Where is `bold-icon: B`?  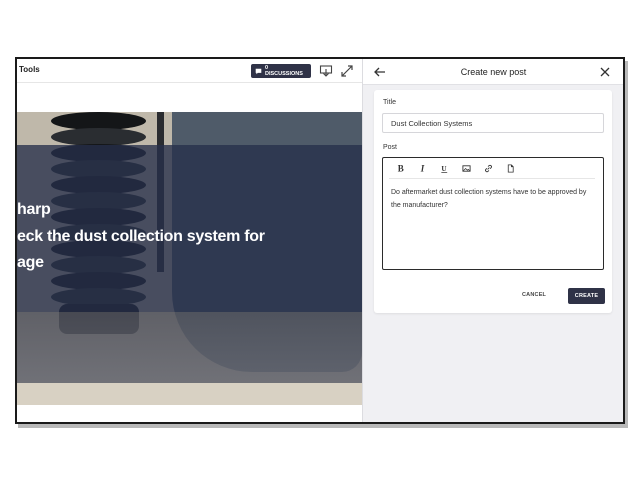
bold-icon: B is located at coordinates (400, 168).